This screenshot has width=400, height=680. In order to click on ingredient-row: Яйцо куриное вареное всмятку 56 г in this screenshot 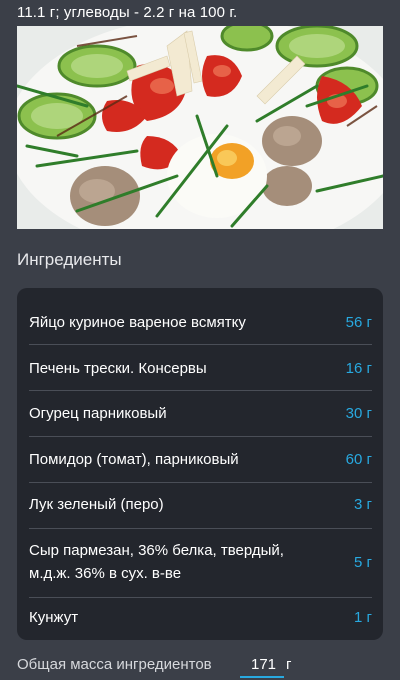, I will do `click(200, 322)`.